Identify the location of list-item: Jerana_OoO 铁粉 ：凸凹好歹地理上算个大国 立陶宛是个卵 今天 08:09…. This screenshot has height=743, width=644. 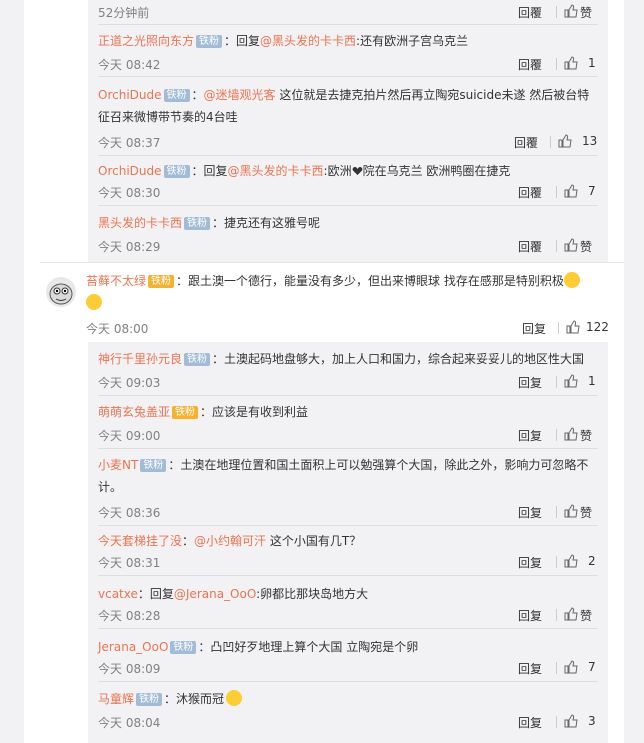
(348, 659).